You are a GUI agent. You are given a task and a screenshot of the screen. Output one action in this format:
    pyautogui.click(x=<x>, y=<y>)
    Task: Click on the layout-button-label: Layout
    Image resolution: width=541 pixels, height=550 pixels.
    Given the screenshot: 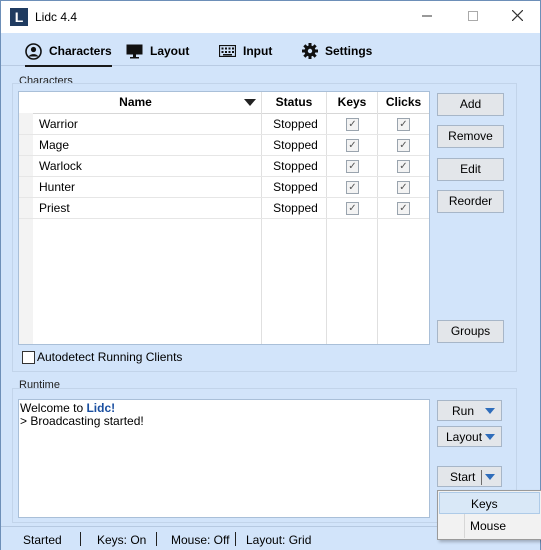 What is the action you would take?
    pyautogui.click(x=464, y=437)
    